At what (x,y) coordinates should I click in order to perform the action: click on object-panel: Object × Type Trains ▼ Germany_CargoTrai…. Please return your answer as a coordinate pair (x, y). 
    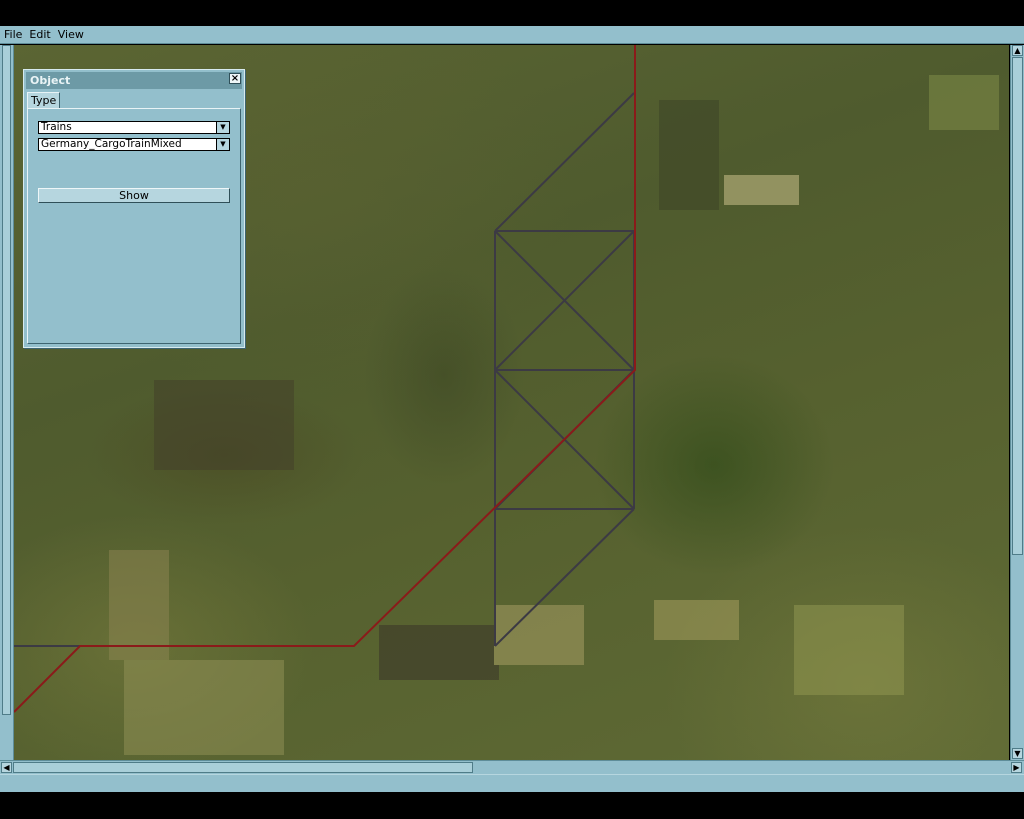
    Looking at the image, I should click on (134, 208).